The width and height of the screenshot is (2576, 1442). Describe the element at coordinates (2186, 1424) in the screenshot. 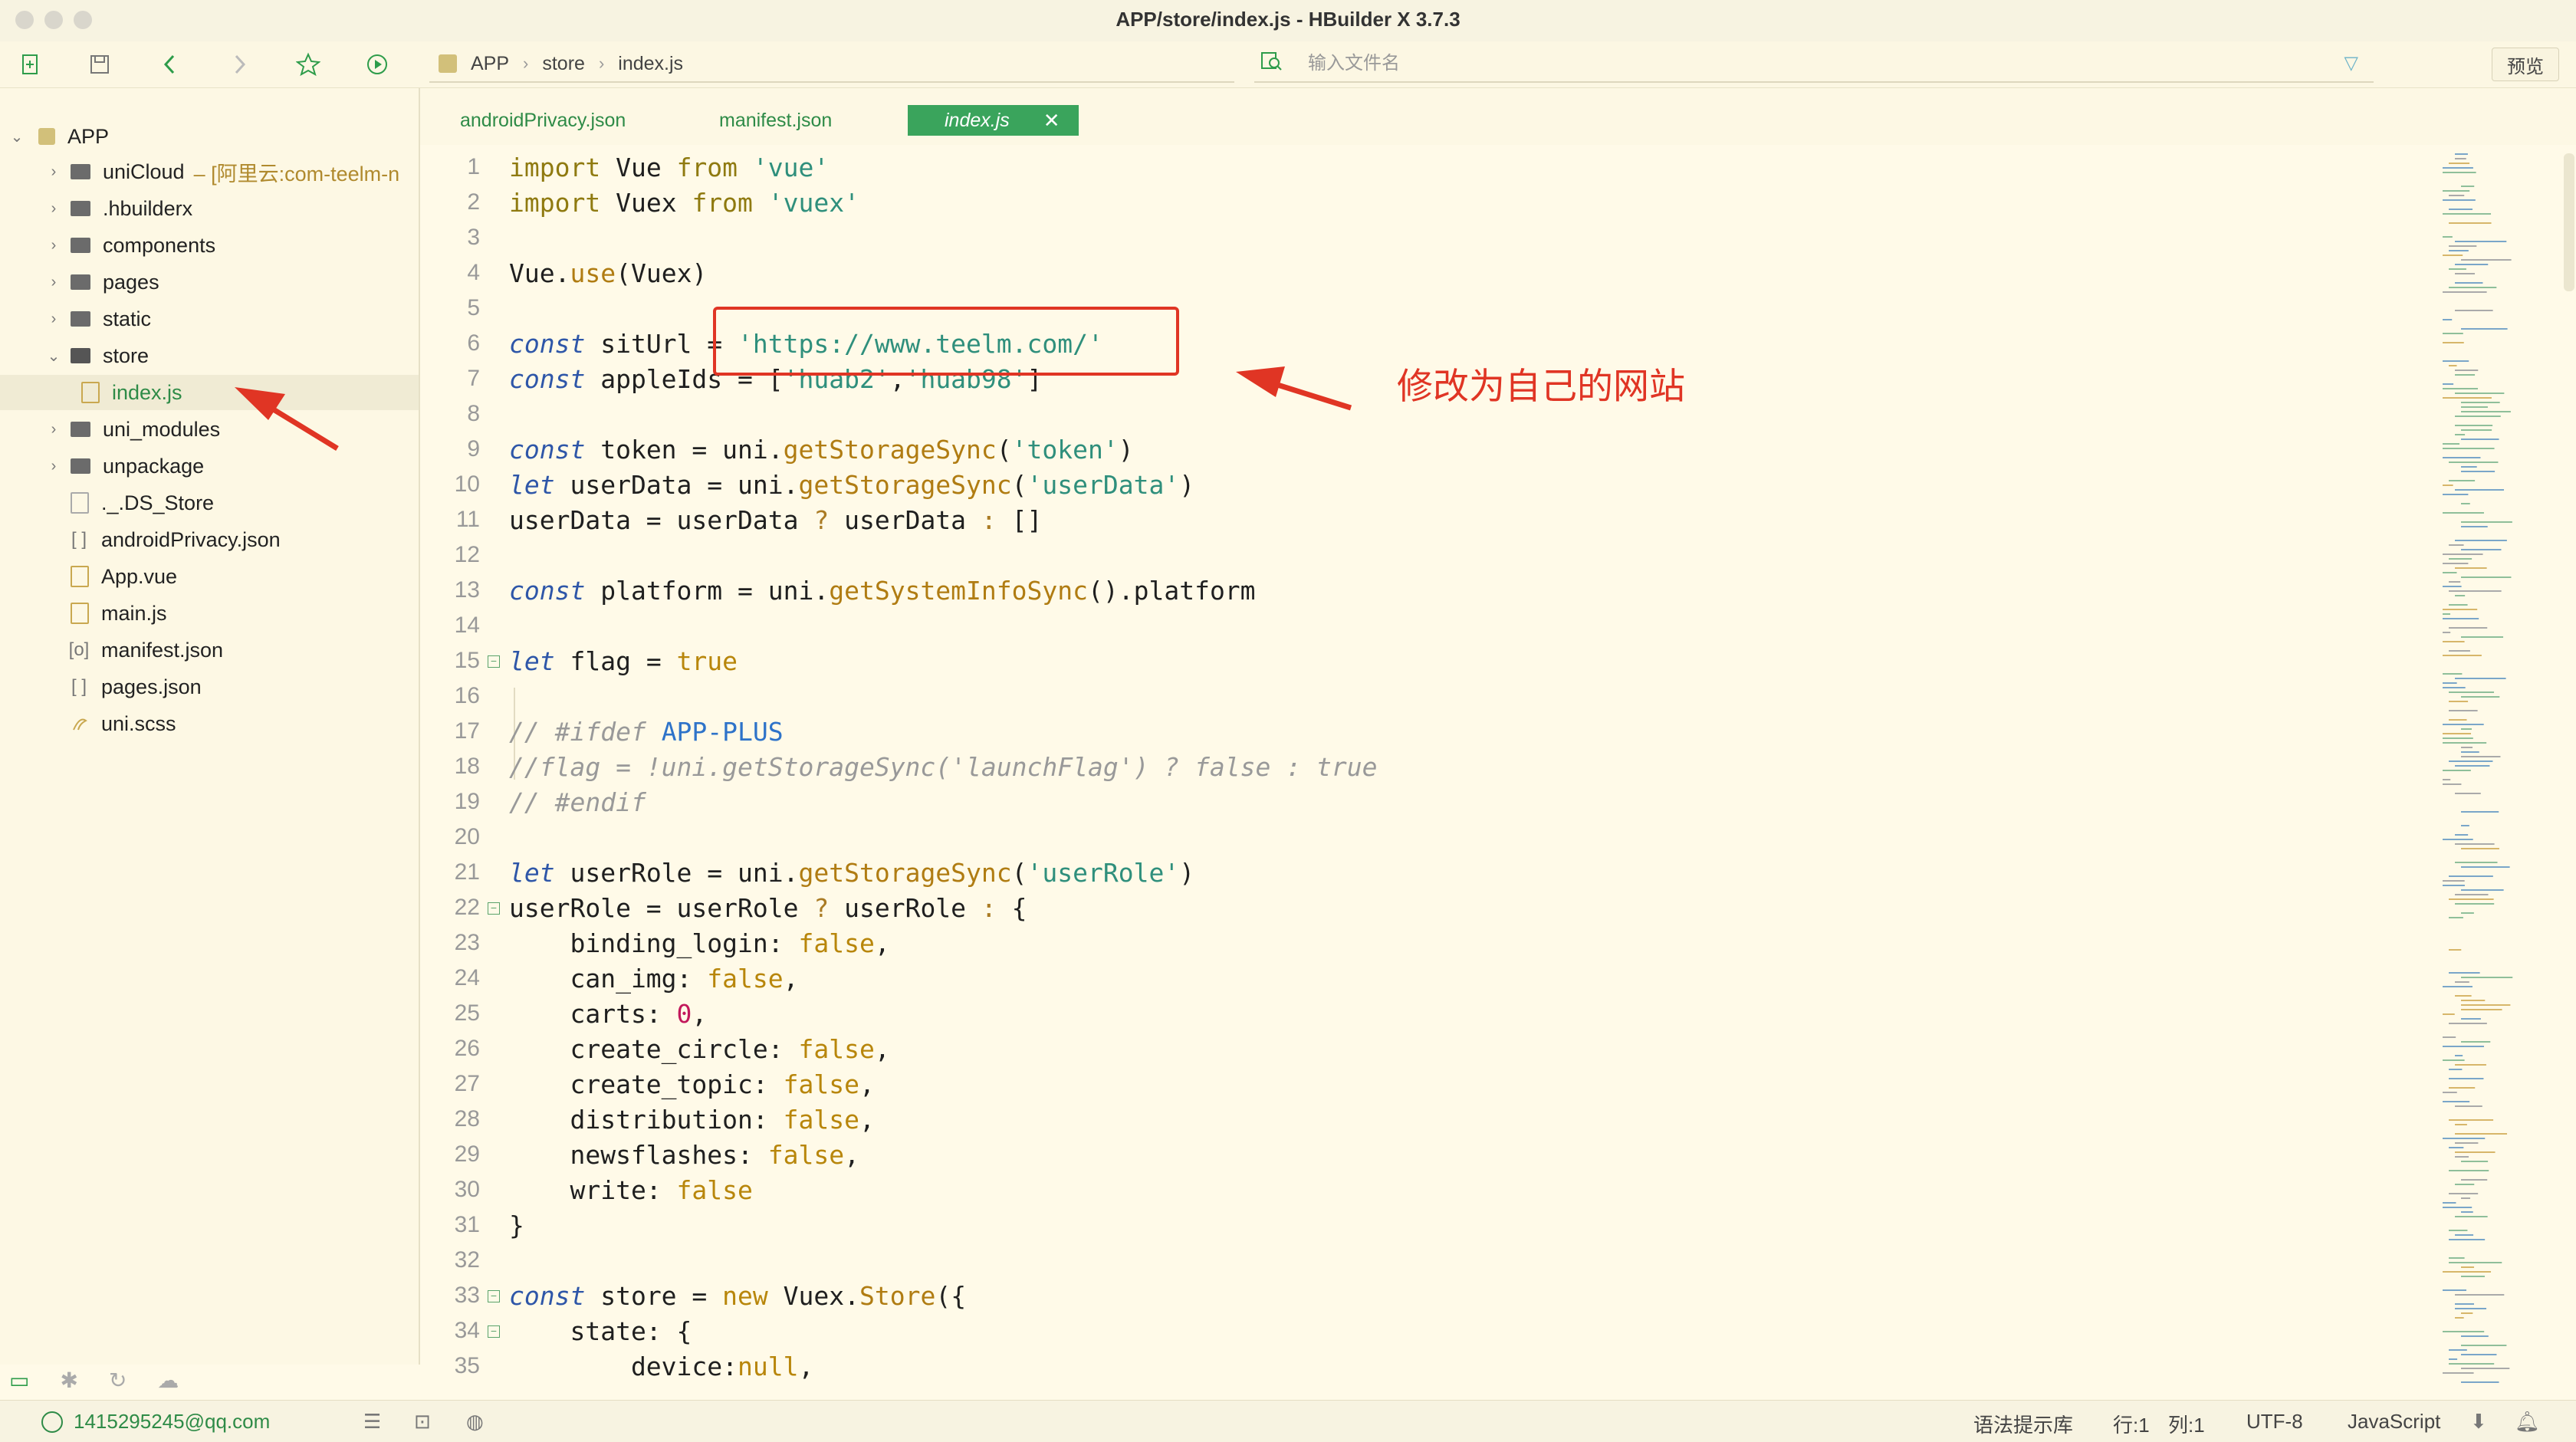

I see `cursor-col: 列:1` at that location.